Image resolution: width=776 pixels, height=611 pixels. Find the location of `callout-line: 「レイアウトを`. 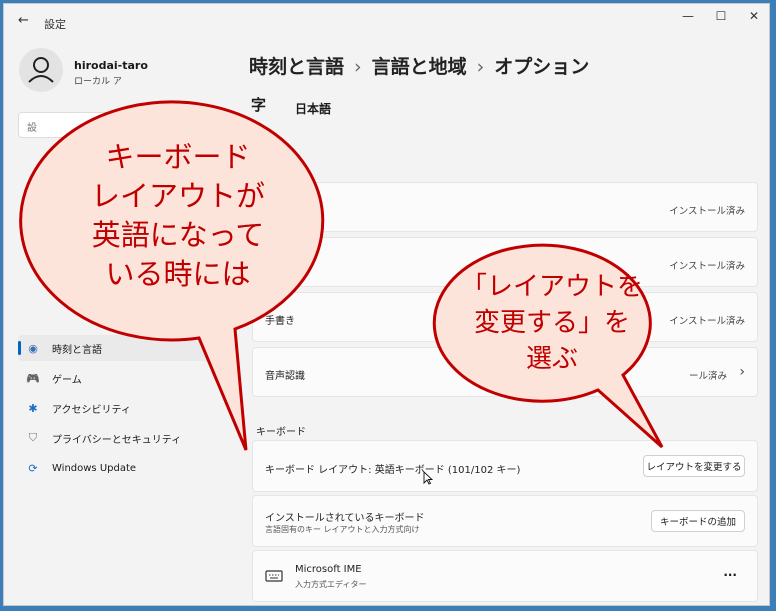

callout-line: 「レイアウトを is located at coordinates (551, 287).